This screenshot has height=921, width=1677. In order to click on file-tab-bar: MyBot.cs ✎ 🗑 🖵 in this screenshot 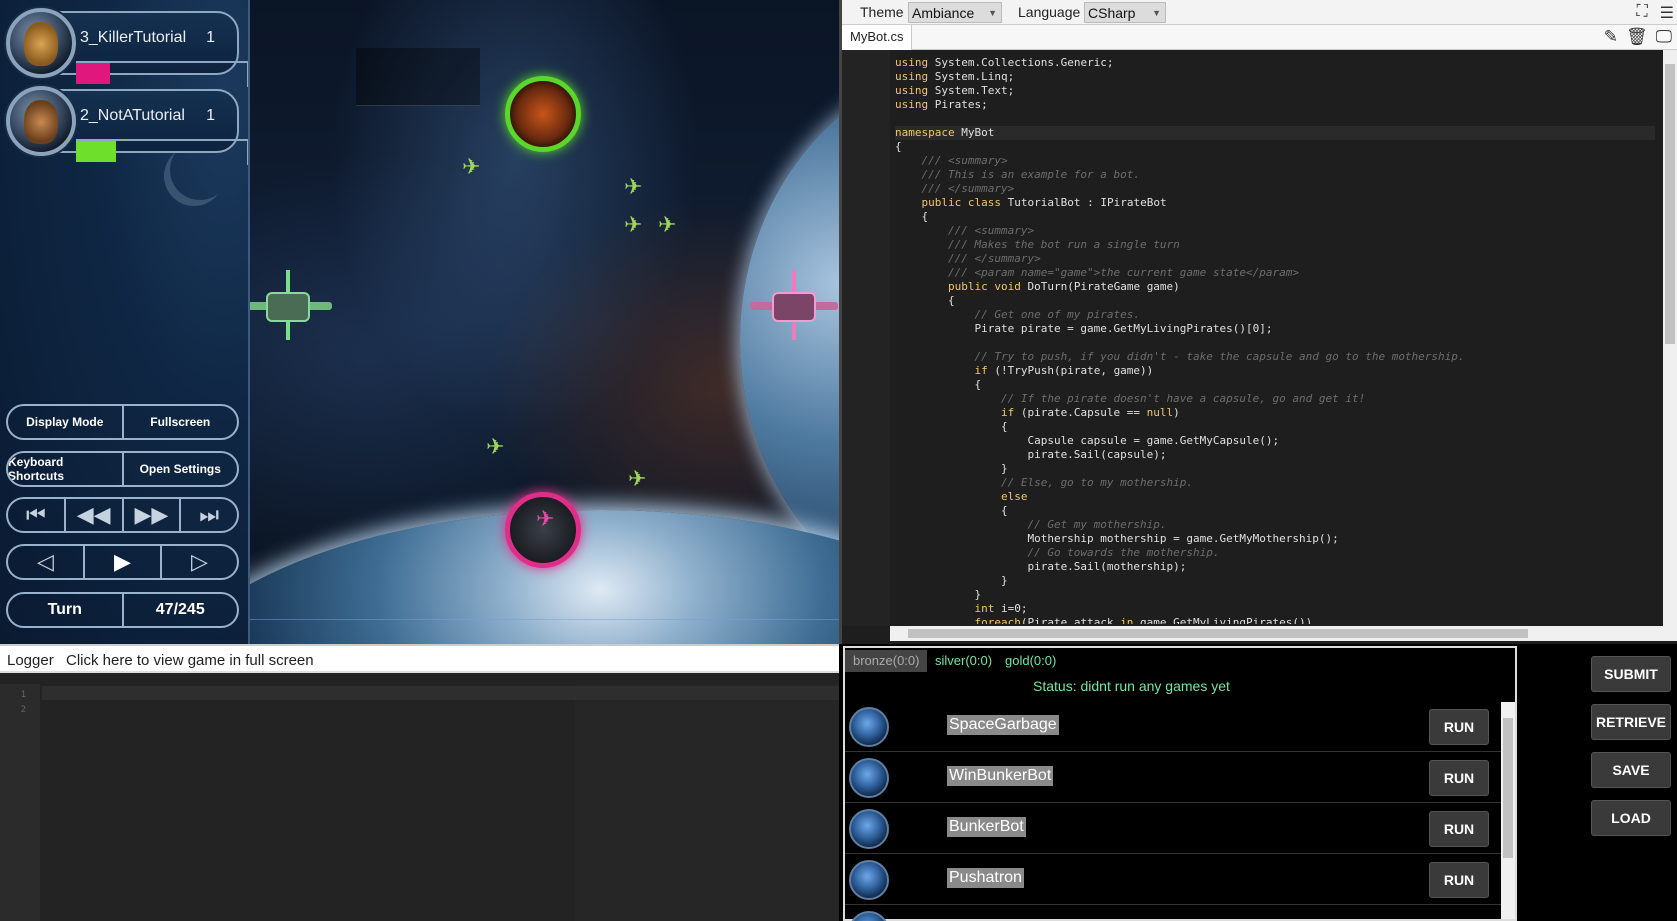, I will do `click(1259, 37)`.